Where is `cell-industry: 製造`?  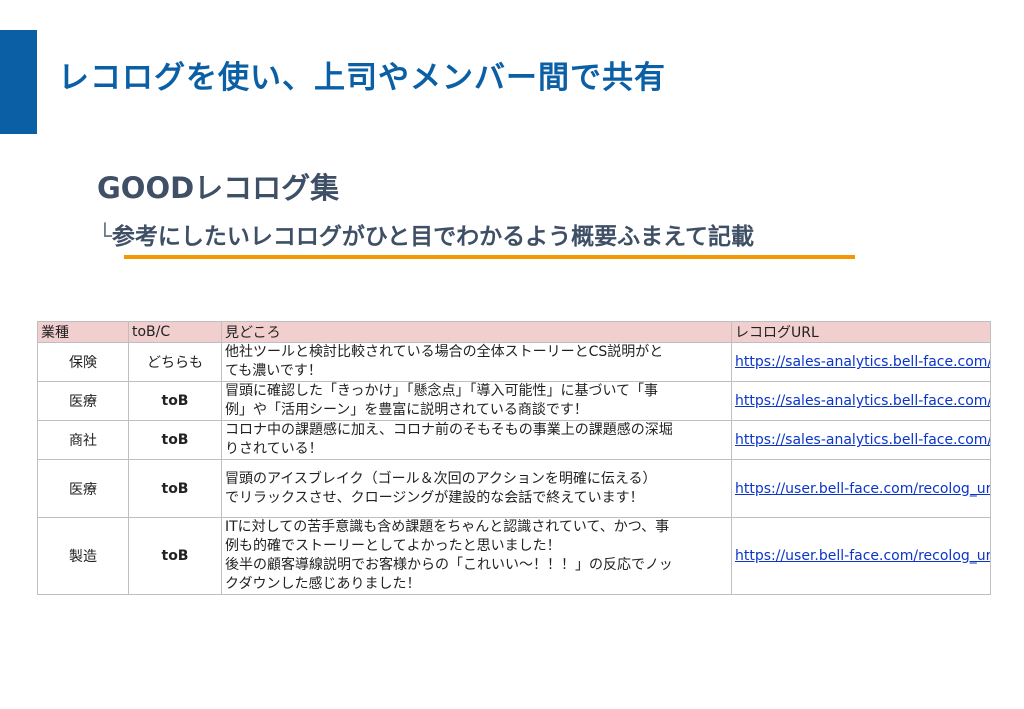
cell-industry: 製造 is located at coordinates (83, 556).